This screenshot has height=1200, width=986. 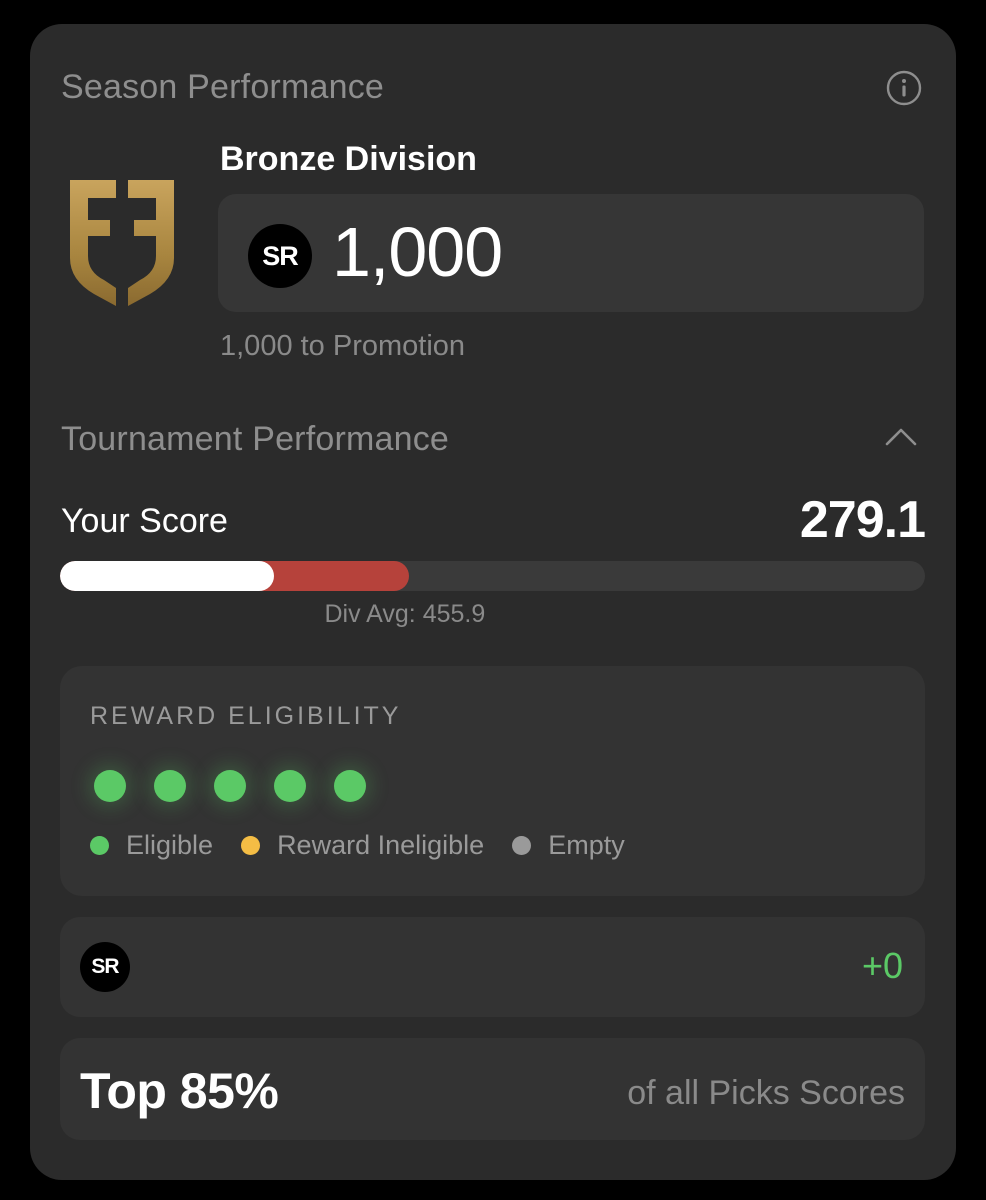 What do you see at coordinates (122, 243) in the screenshot?
I see `division-logo` at bounding box center [122, 243].